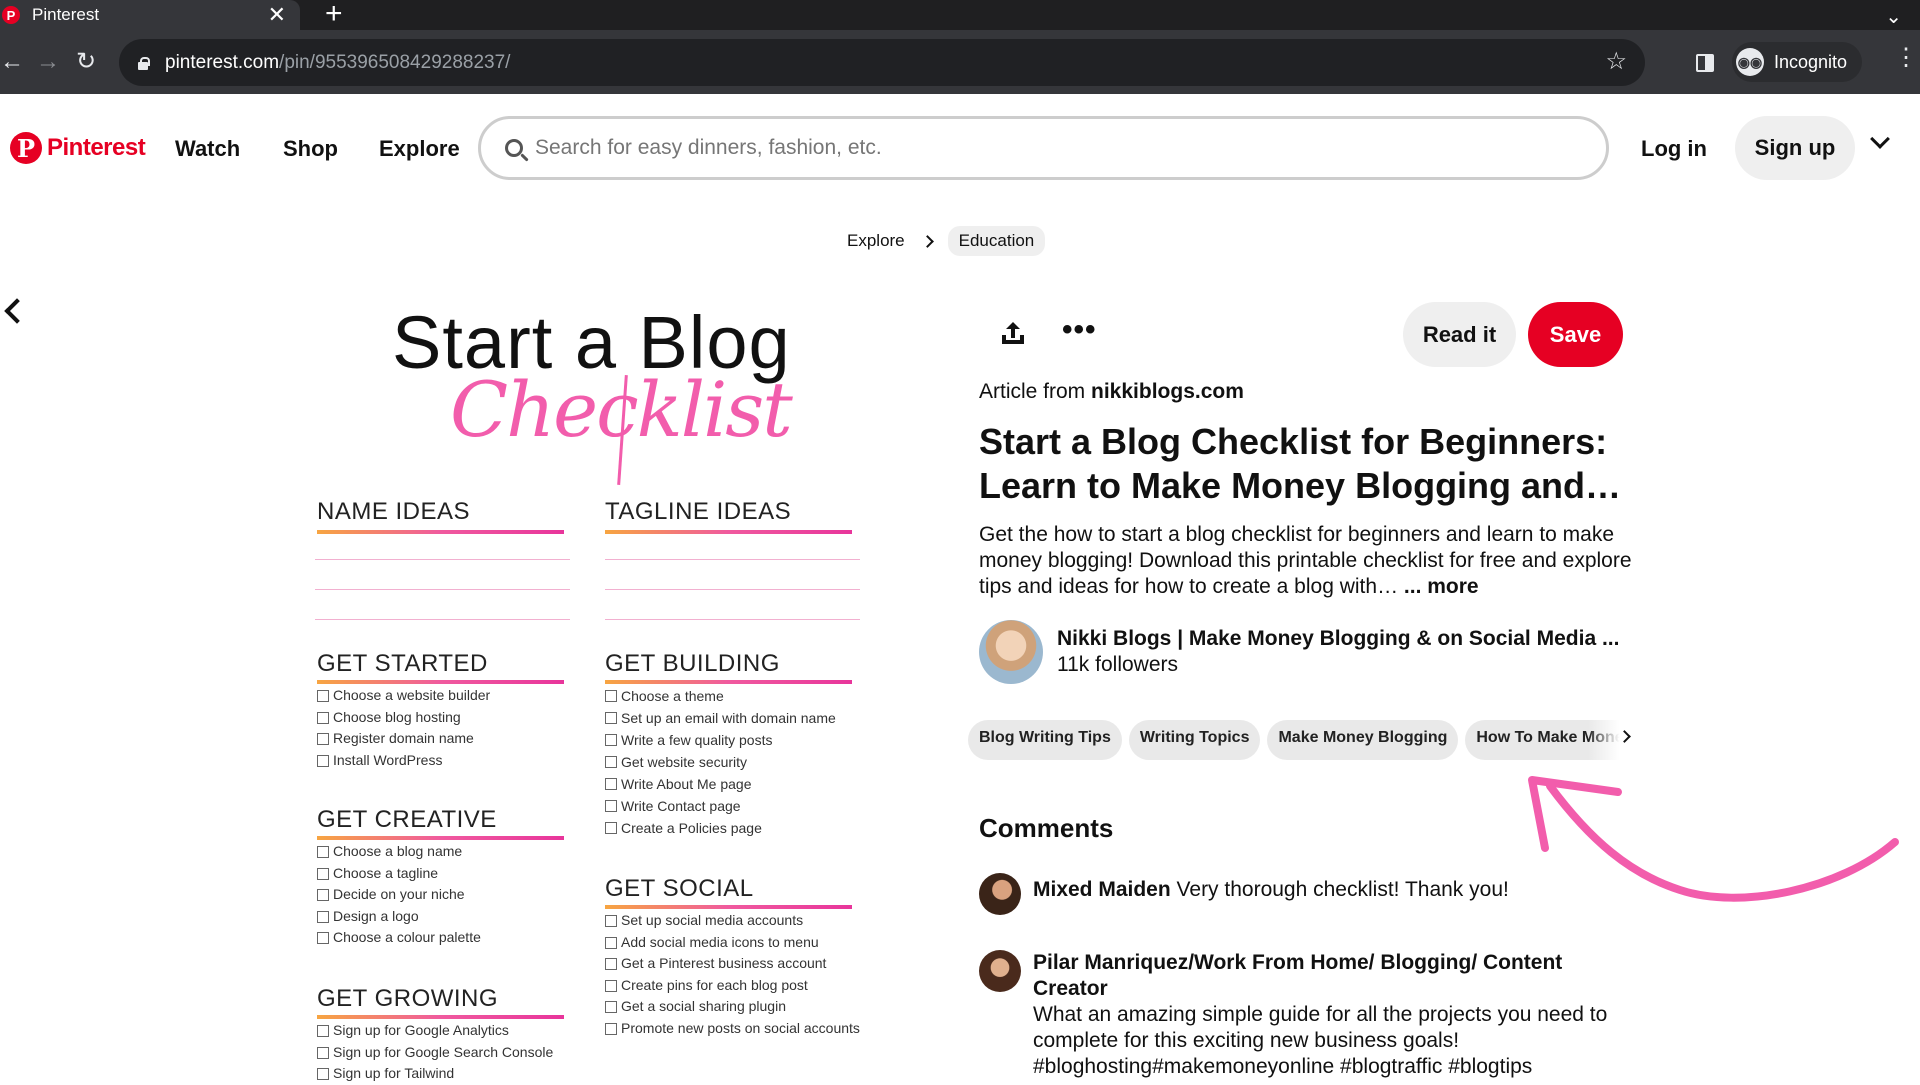  Describe the element at coordinates (679, 888) in the screenshot. I see `section-heading: GET SOCIAL` at that location.